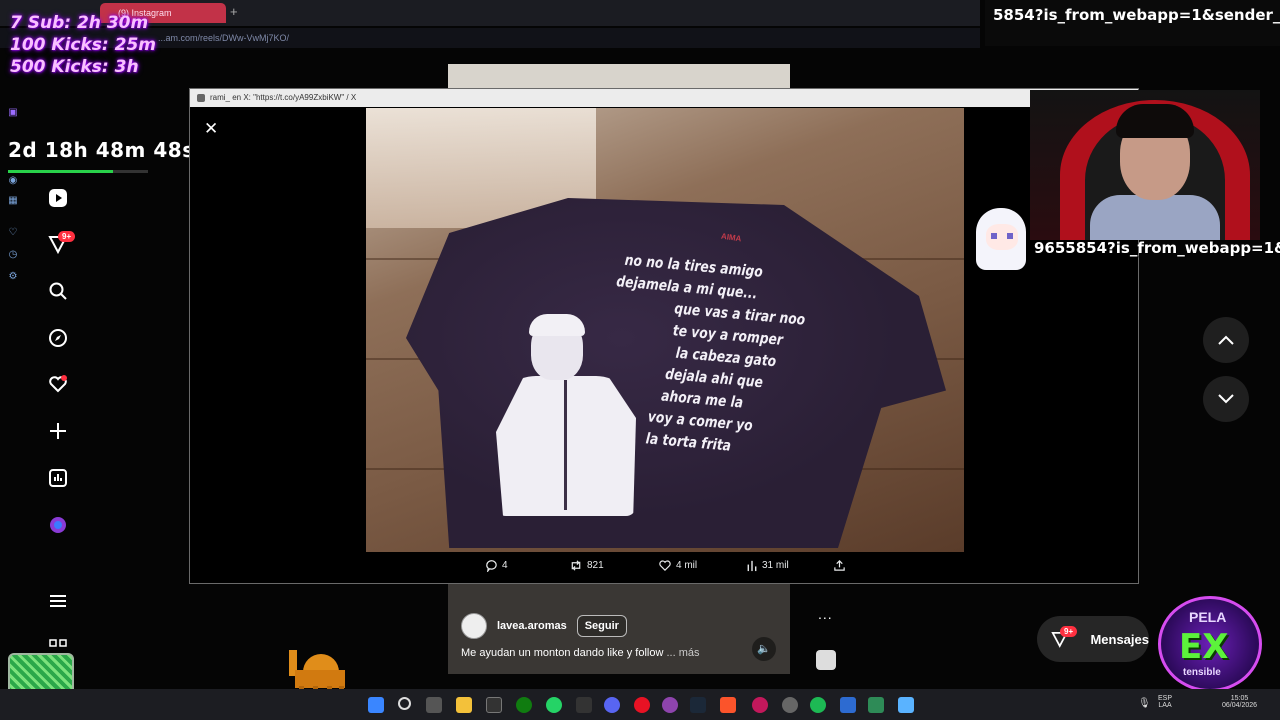  What do you see at coordinates (1208, 617) in the screenshot?
I see `logo-top-text: PELA` at bounding box center [1208, 617].